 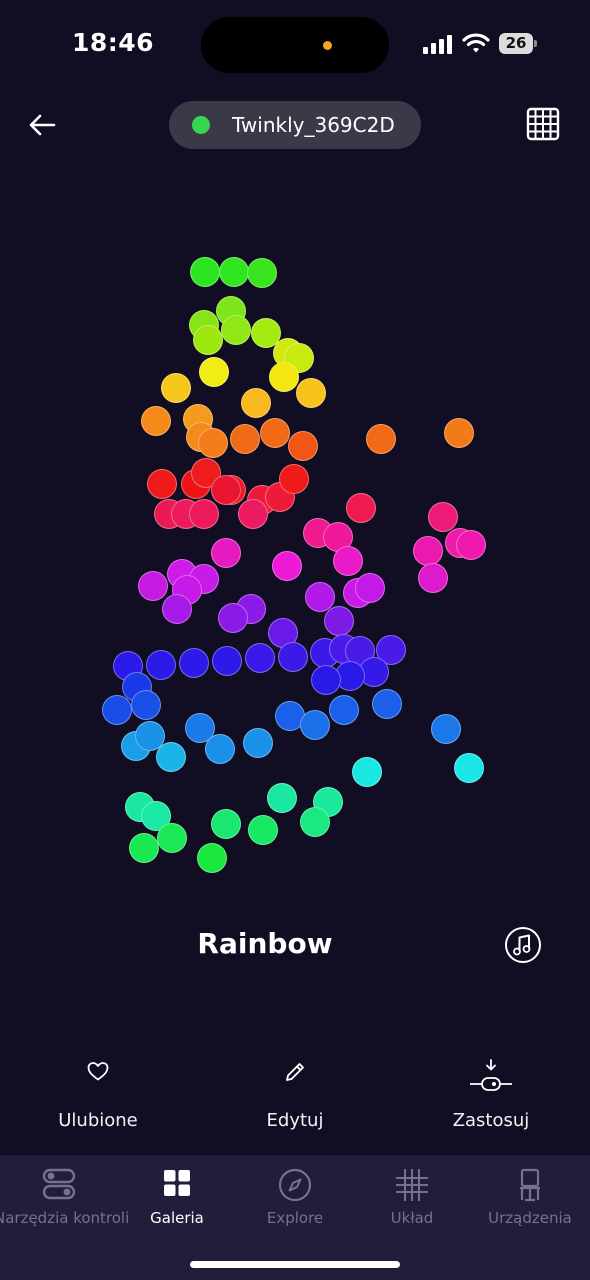 What do you see at coordinates (412, 1185) in the screenshot?
I see `layout-grid-icon` at bounding box center [412, 1185].